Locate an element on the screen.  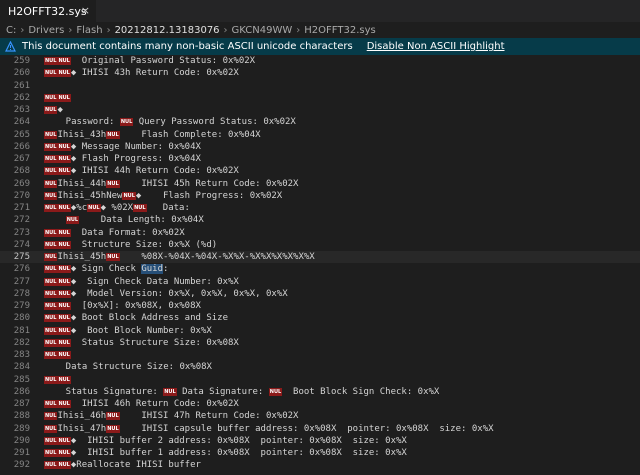
code-line: 260 NUL NUL◆ IHISI 43h Return Code: 0x%02X is located at coordinates (320, 73).